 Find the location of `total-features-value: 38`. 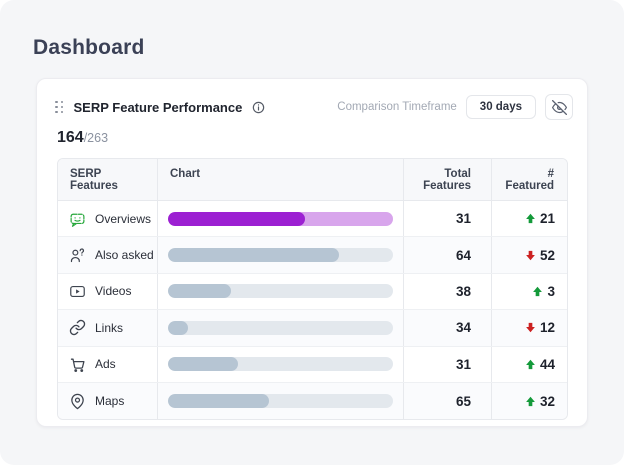

total-features-value: 38 is located at coordinates (448, 291).